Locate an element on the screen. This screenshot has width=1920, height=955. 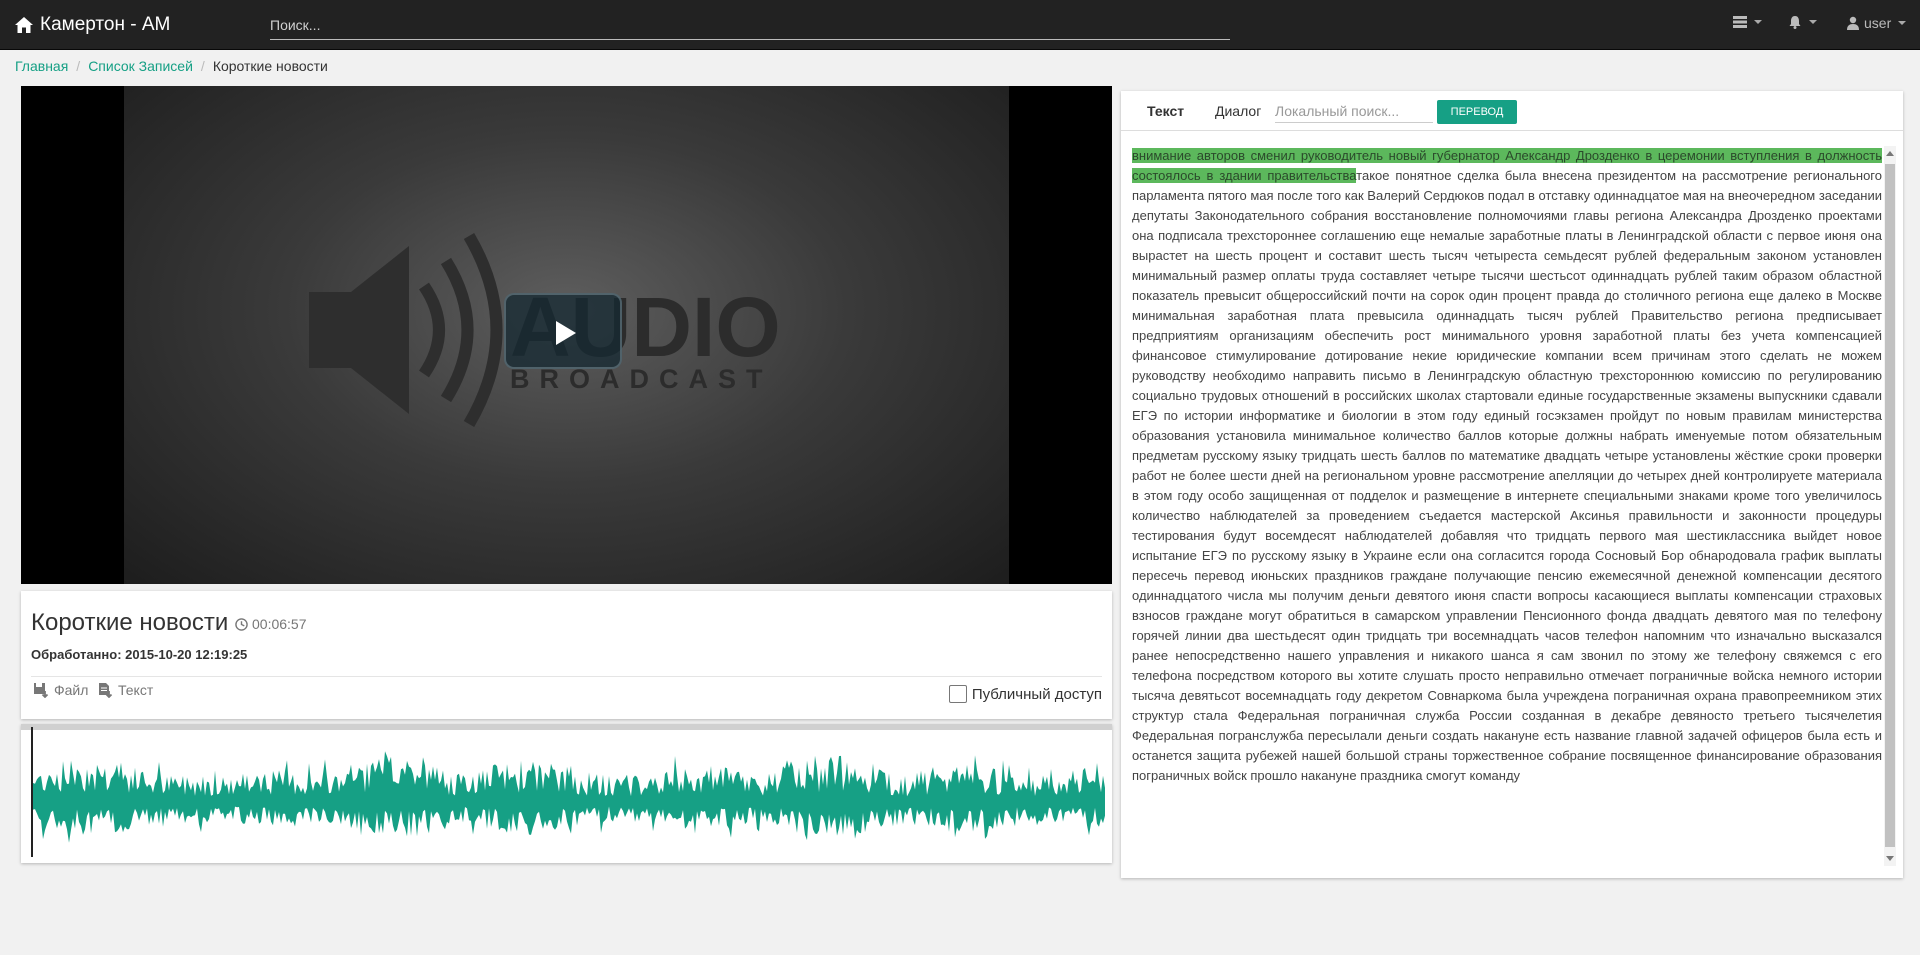
public-access-label: Публичный доступ is located at coordinates (1036, 694).